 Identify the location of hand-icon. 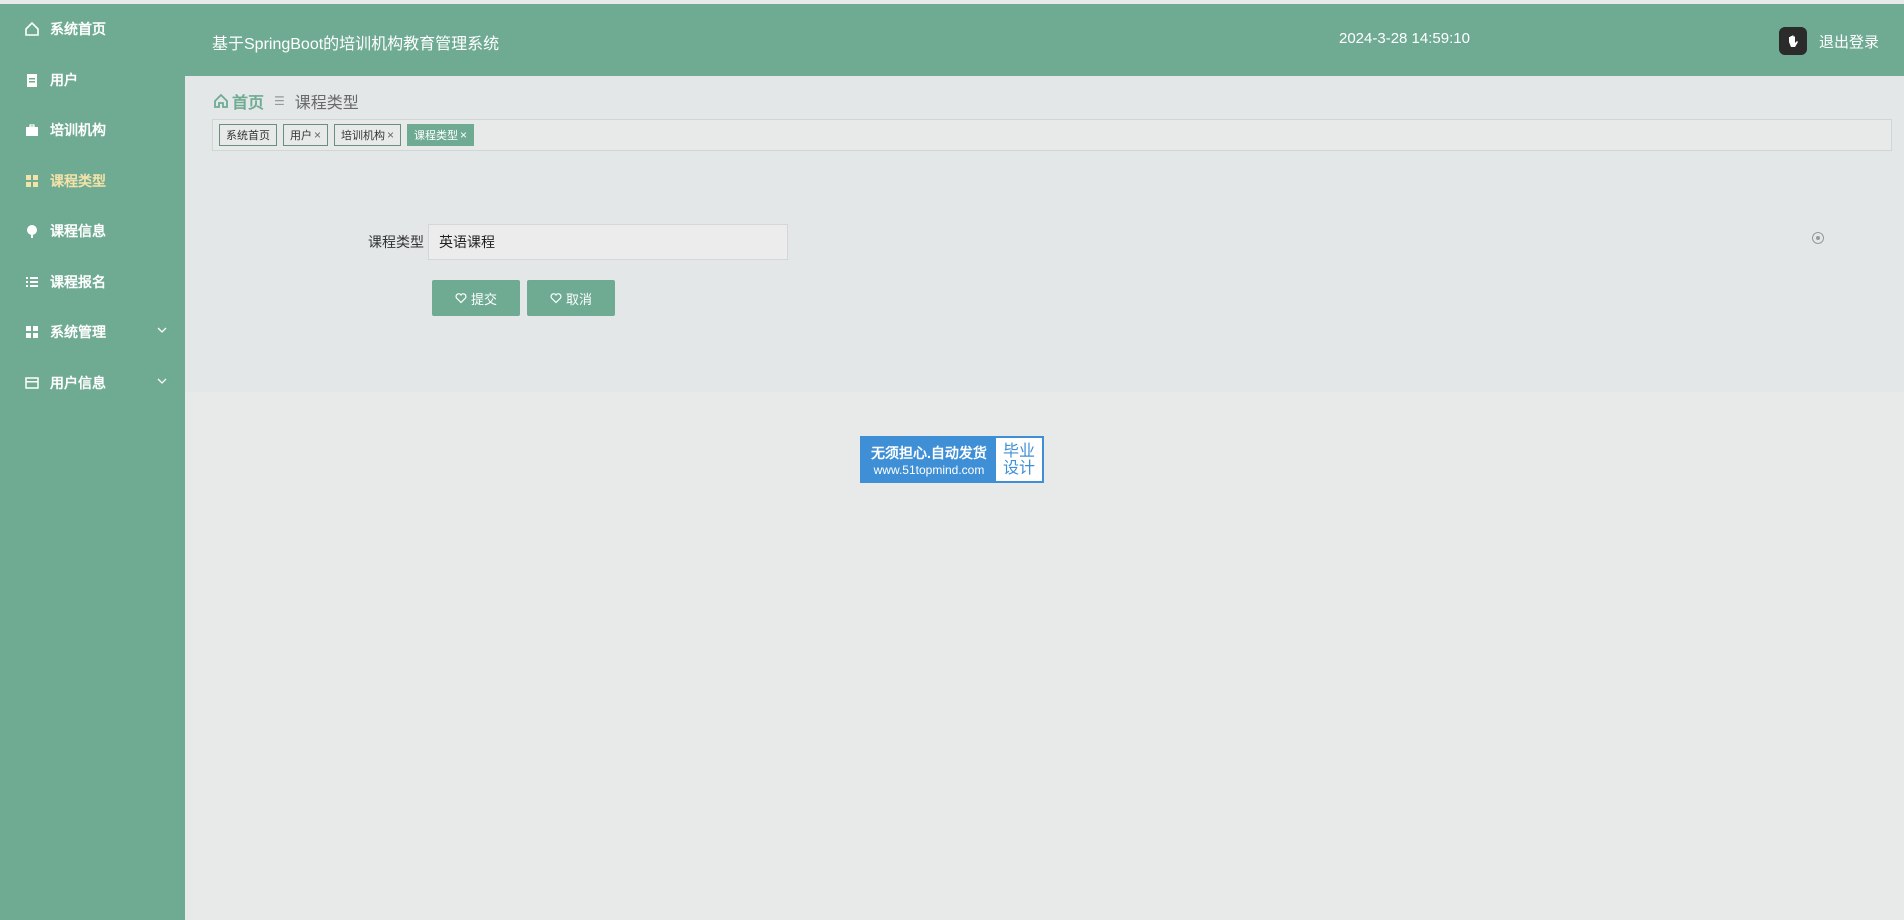
(1793, 41).